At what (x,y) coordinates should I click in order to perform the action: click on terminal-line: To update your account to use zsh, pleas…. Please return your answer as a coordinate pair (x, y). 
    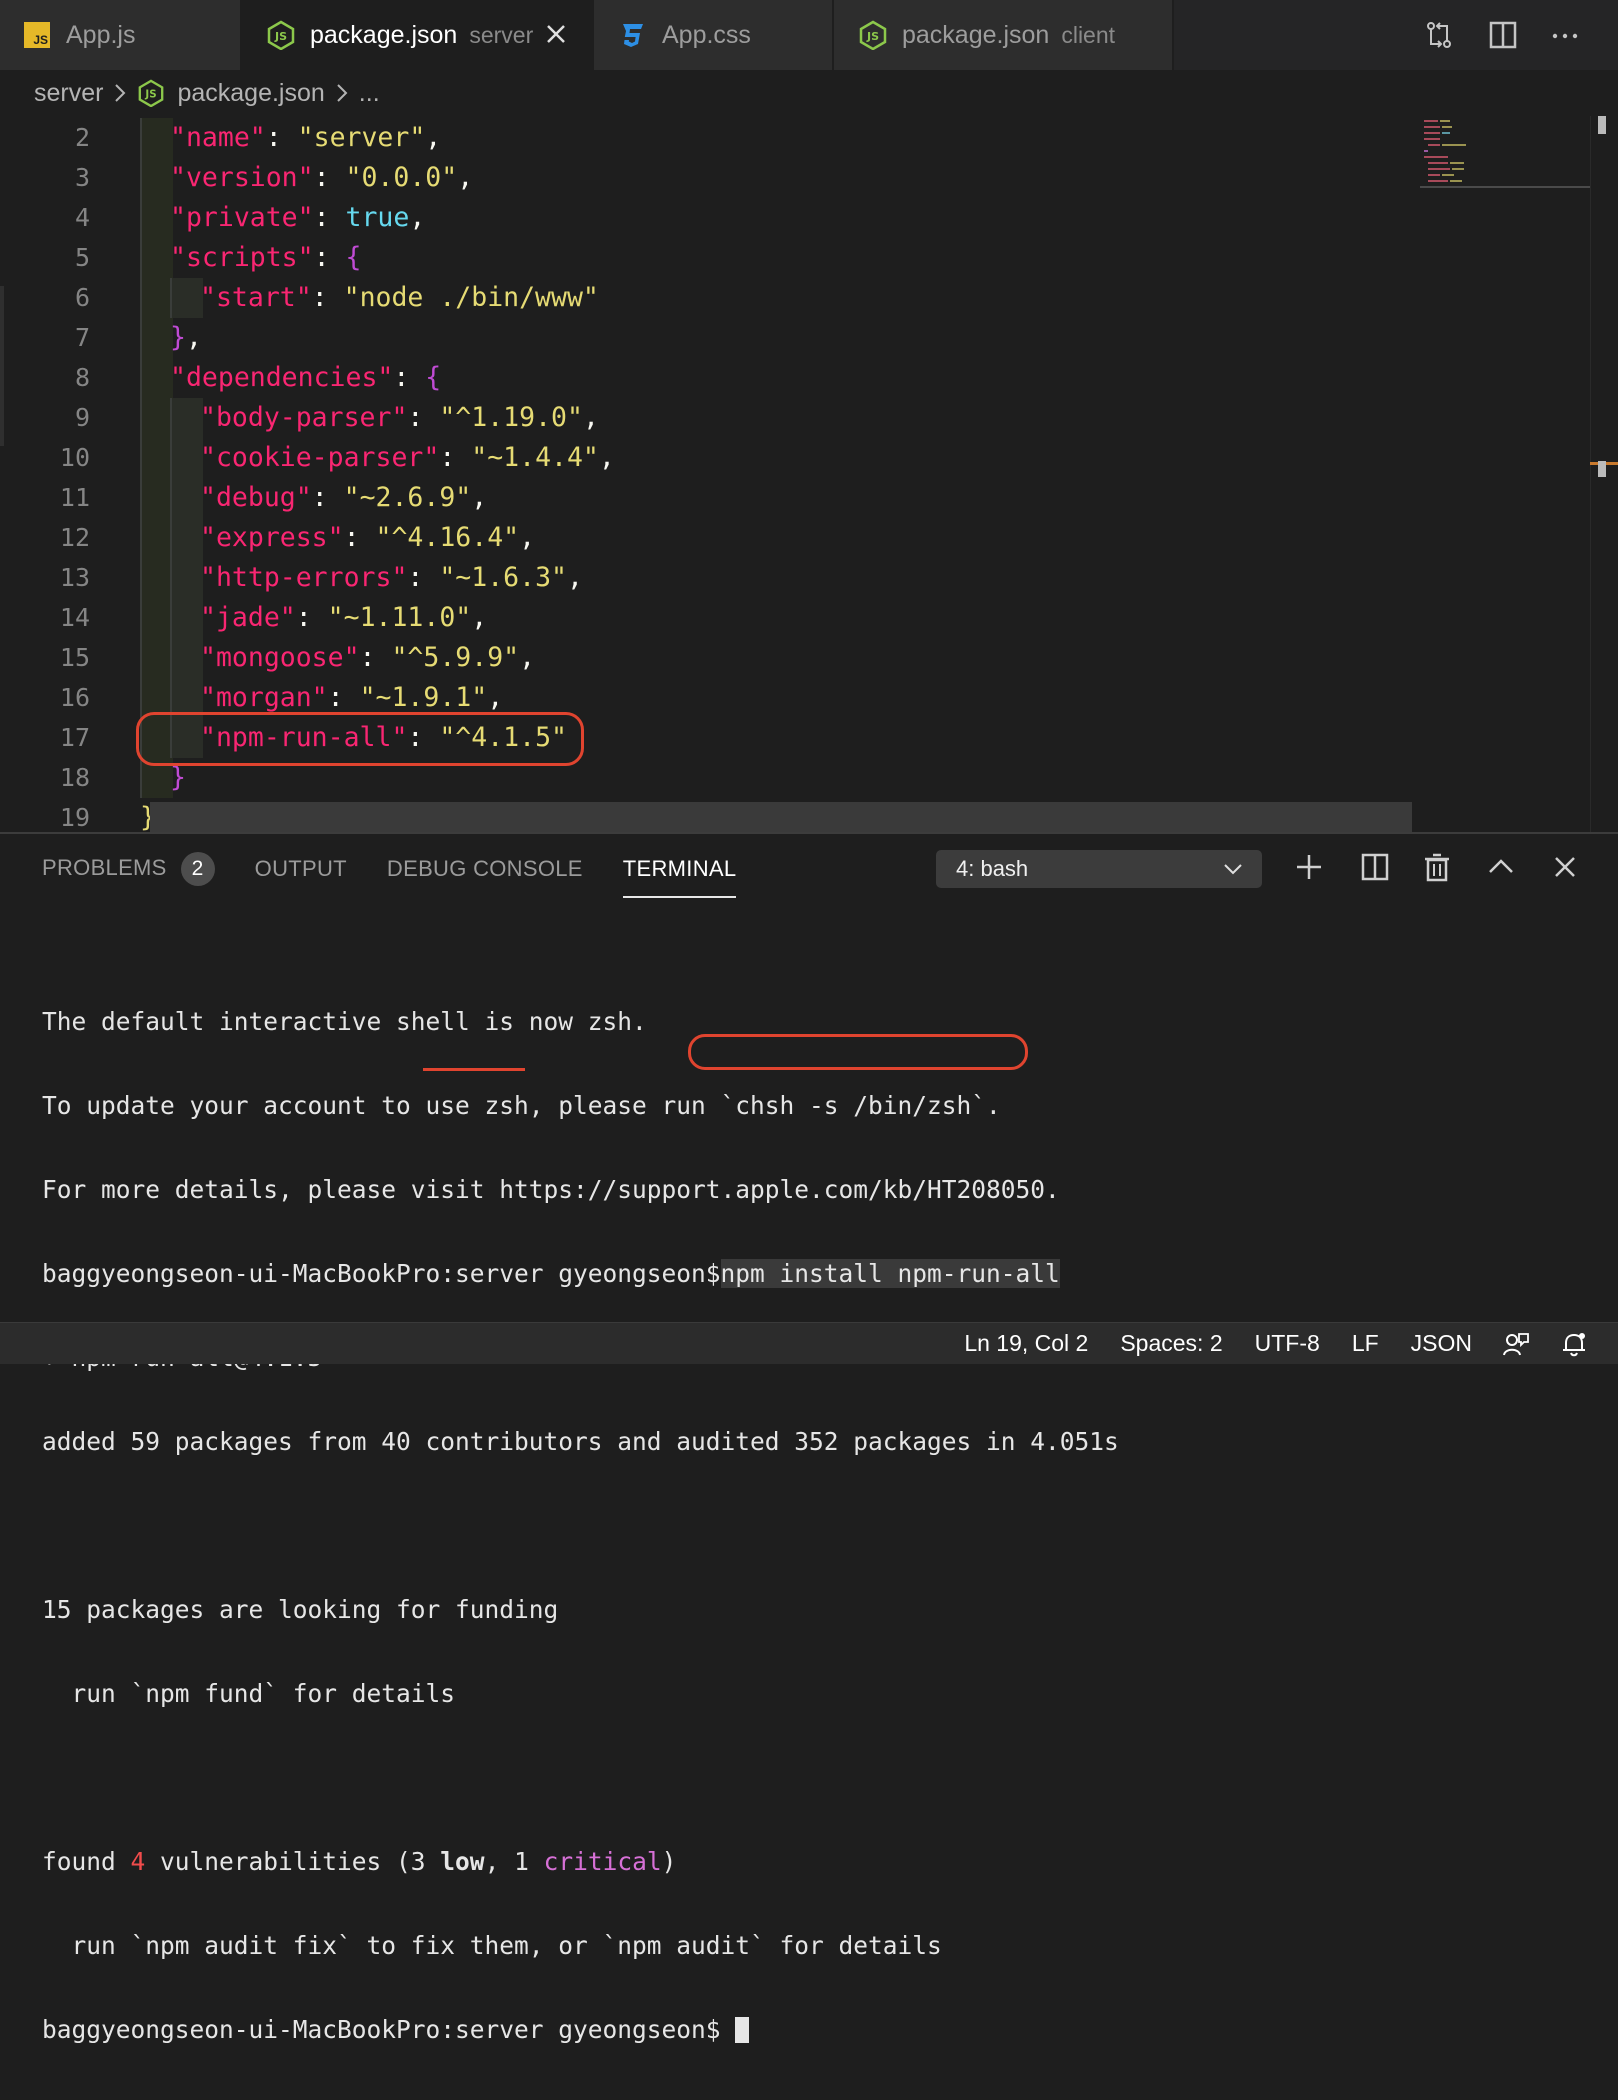
    Looking at the image, I should click on (521, 1105).